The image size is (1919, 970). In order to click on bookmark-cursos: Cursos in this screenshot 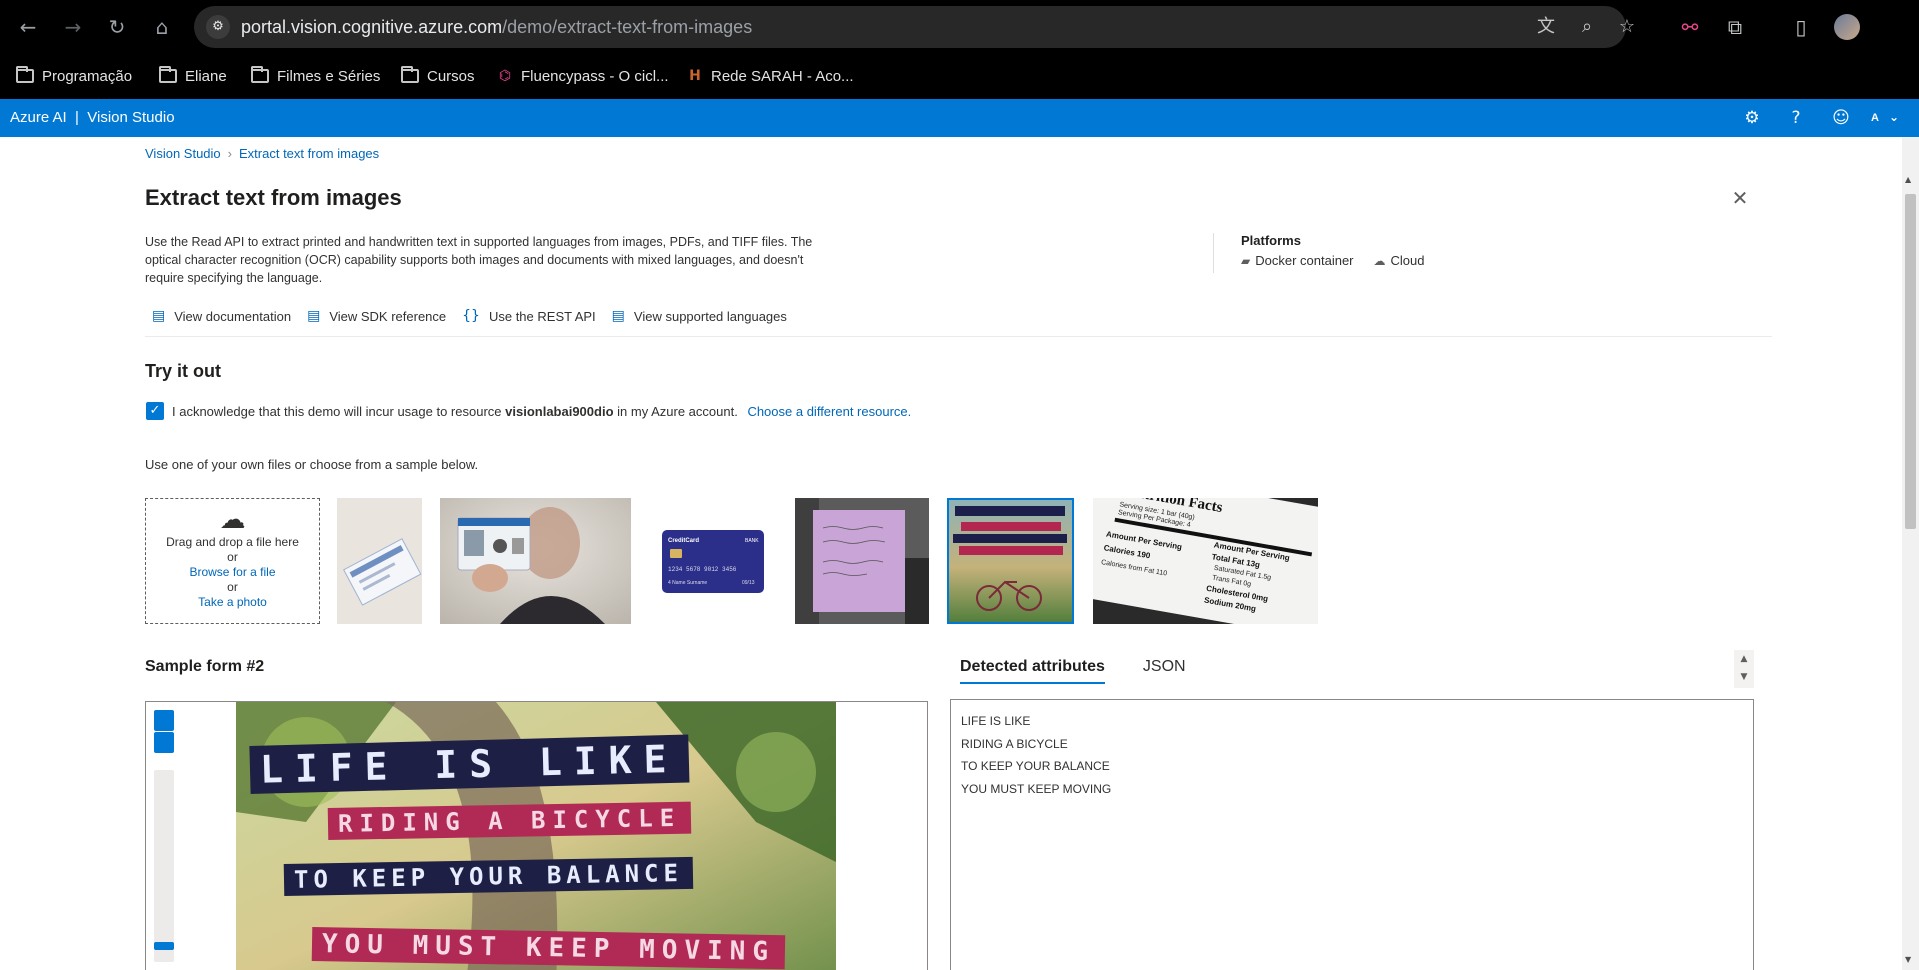, I will do `click(438, 76)`.